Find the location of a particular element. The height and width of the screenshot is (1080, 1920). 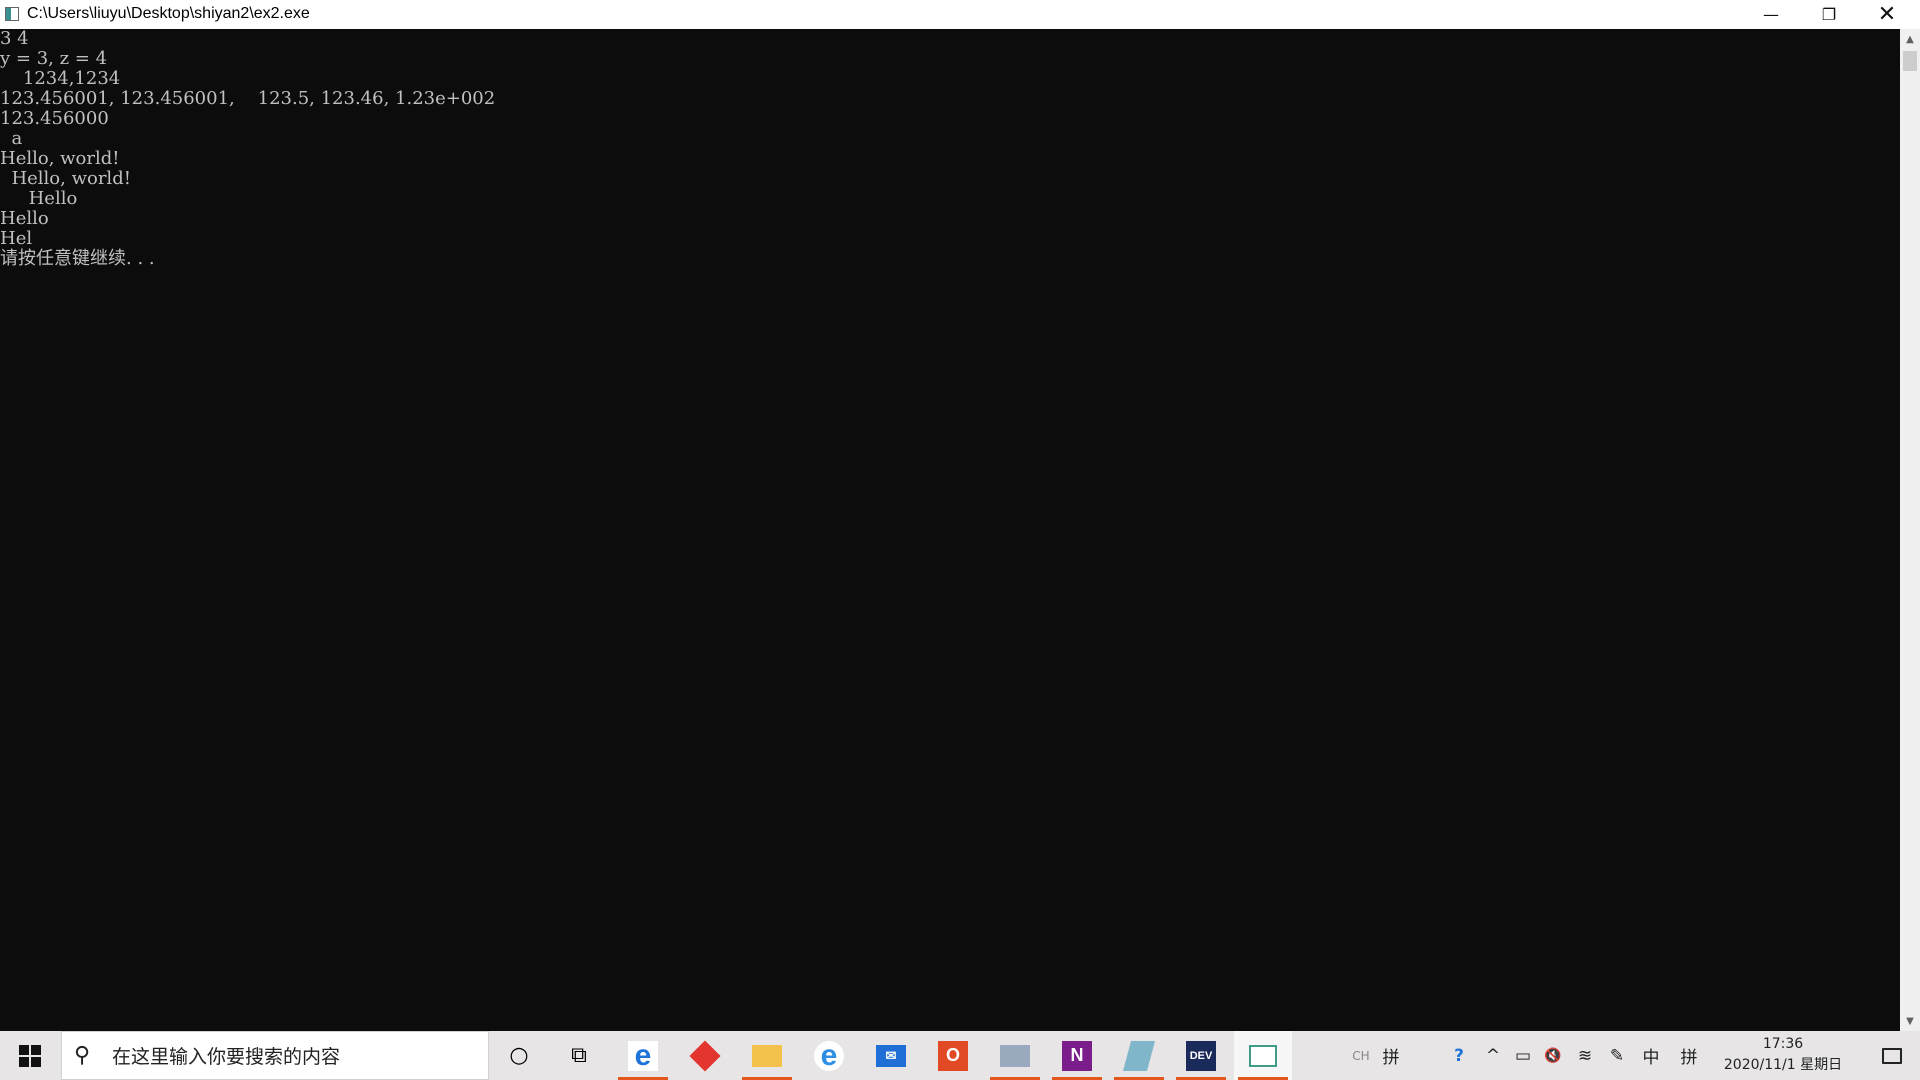

search-placeholder: 在这里输入你要搜索的内容 is located at coordinates (226, 1057).